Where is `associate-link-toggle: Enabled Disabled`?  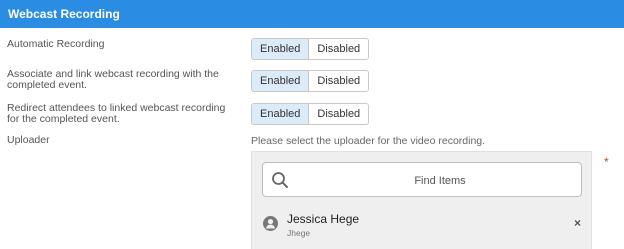
associate-link-toggle: Enabled Disabled is located at coordinates (310, 81).